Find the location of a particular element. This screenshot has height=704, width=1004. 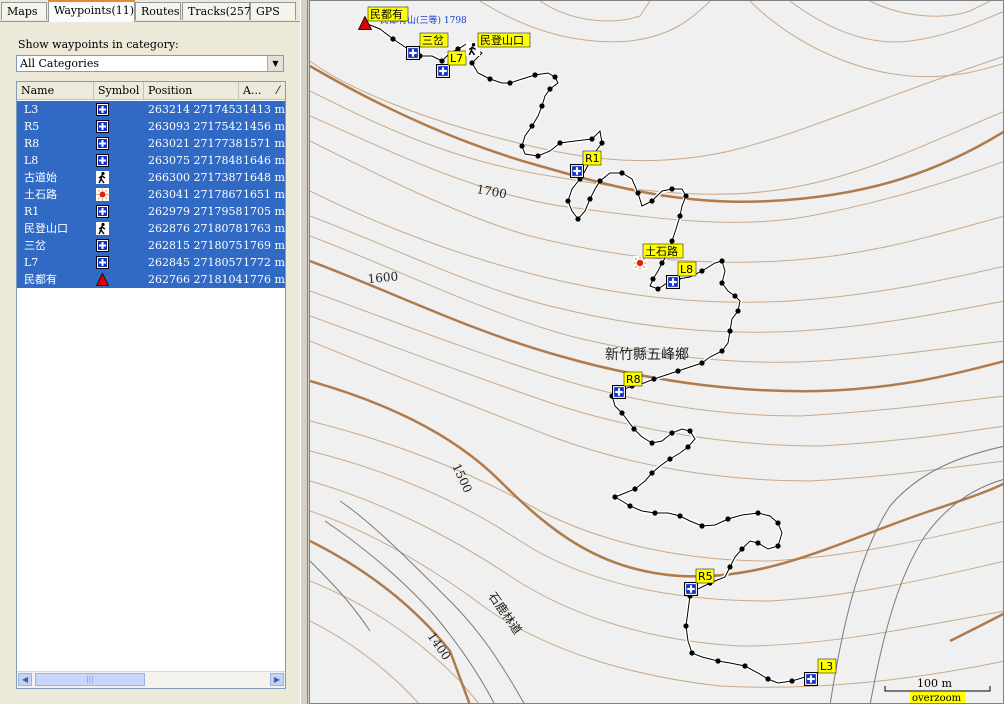

sort-icon: ⁄ is located at coordinates (278, 90).